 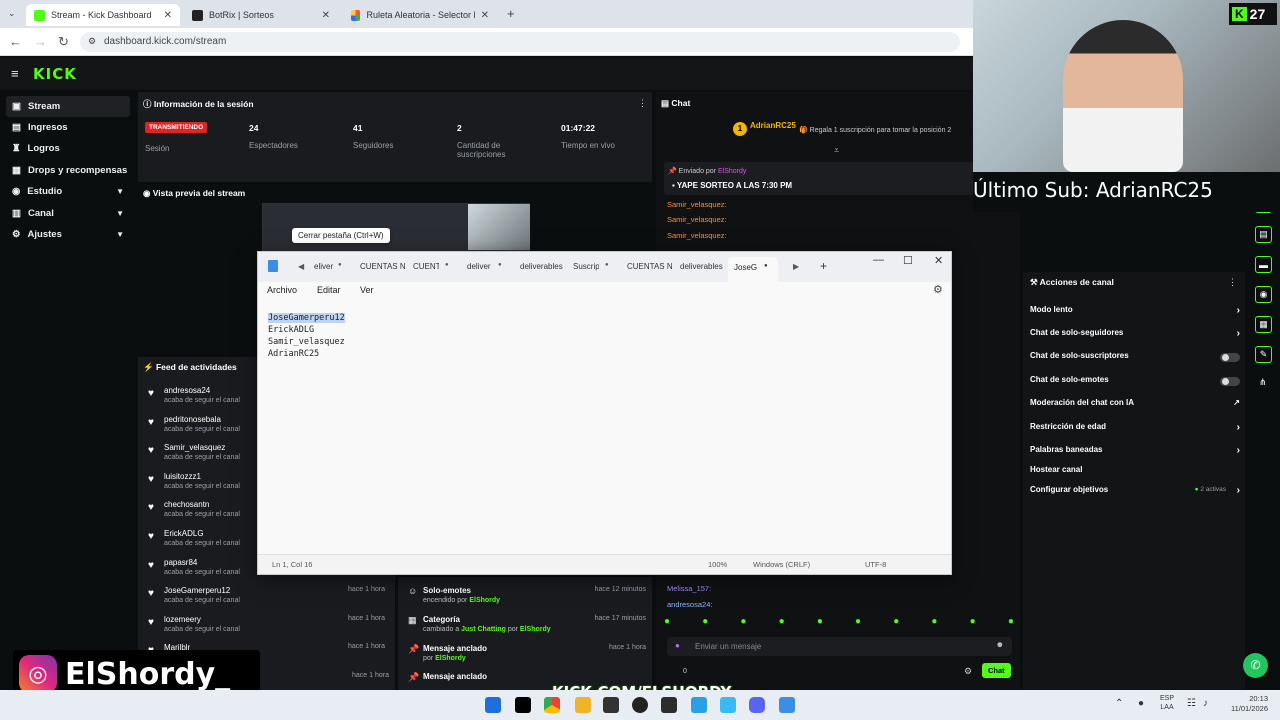 What do you see at coordinates (301, 266) in the screenshot?
I see `tab-scroll-left-icon: ◀` at bounding box center [301, 266].